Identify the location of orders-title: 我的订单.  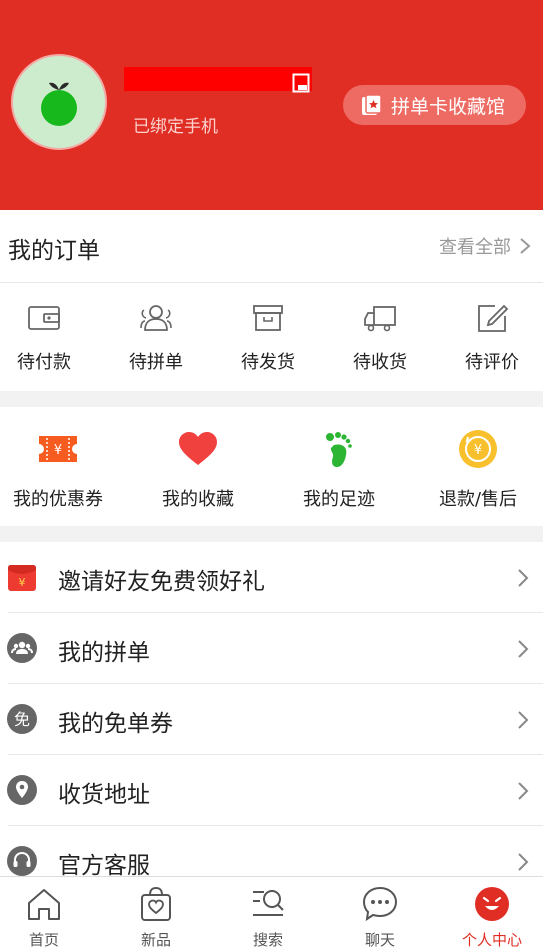
(54, 251).